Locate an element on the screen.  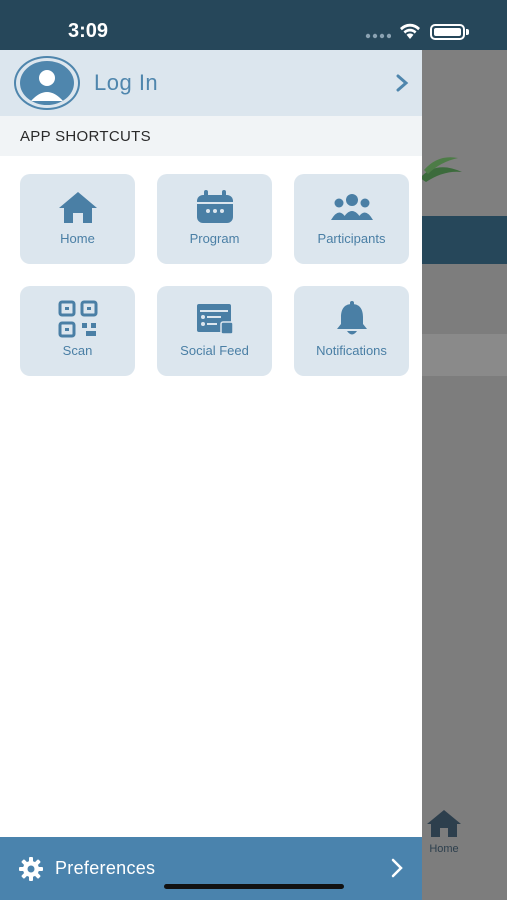
shortcut-notifications: Notifications is located at coordinates (351, 331).